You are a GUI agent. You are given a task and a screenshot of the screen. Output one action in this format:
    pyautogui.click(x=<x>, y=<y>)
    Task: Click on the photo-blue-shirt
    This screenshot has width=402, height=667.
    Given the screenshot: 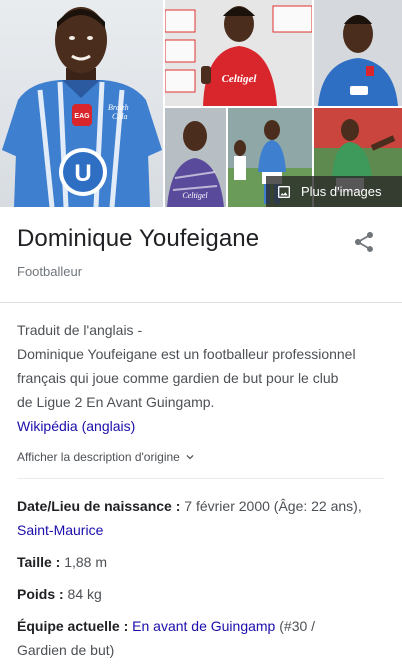 What is the action you would take?
    pyautogui.click(x=358, y=53)
    